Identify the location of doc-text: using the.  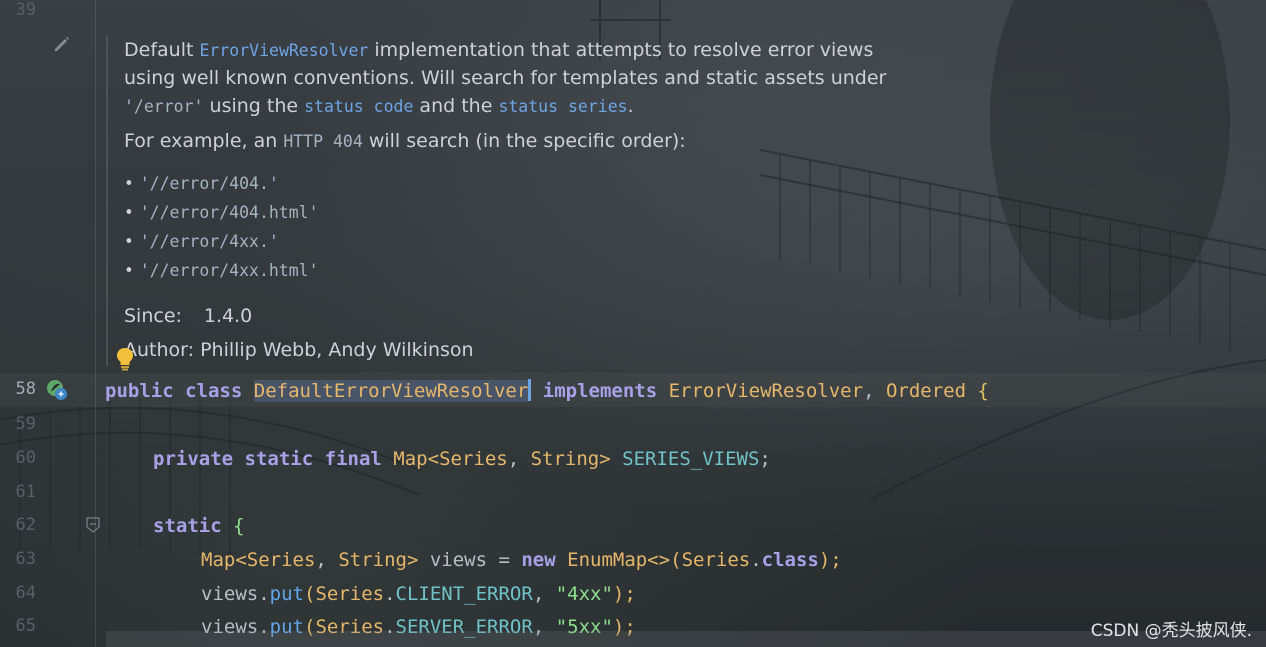
(254, 106).